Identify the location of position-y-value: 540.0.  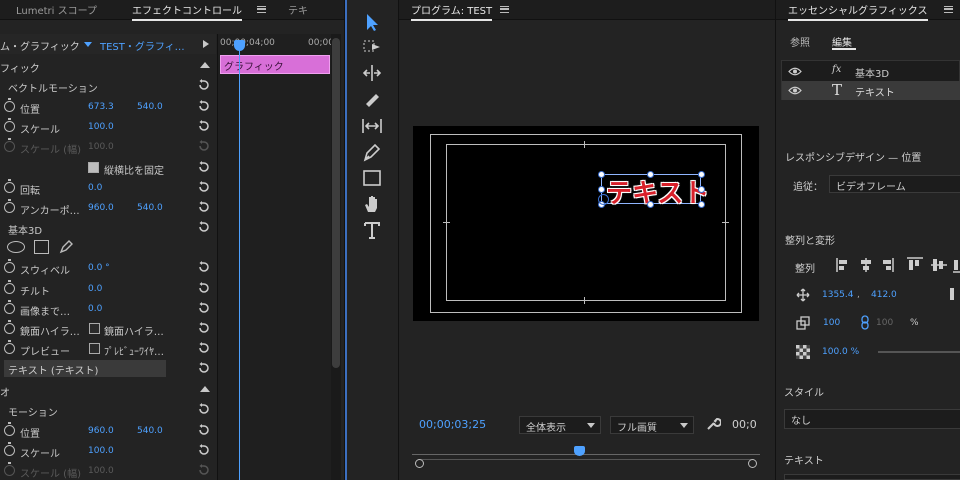
(150, 107).